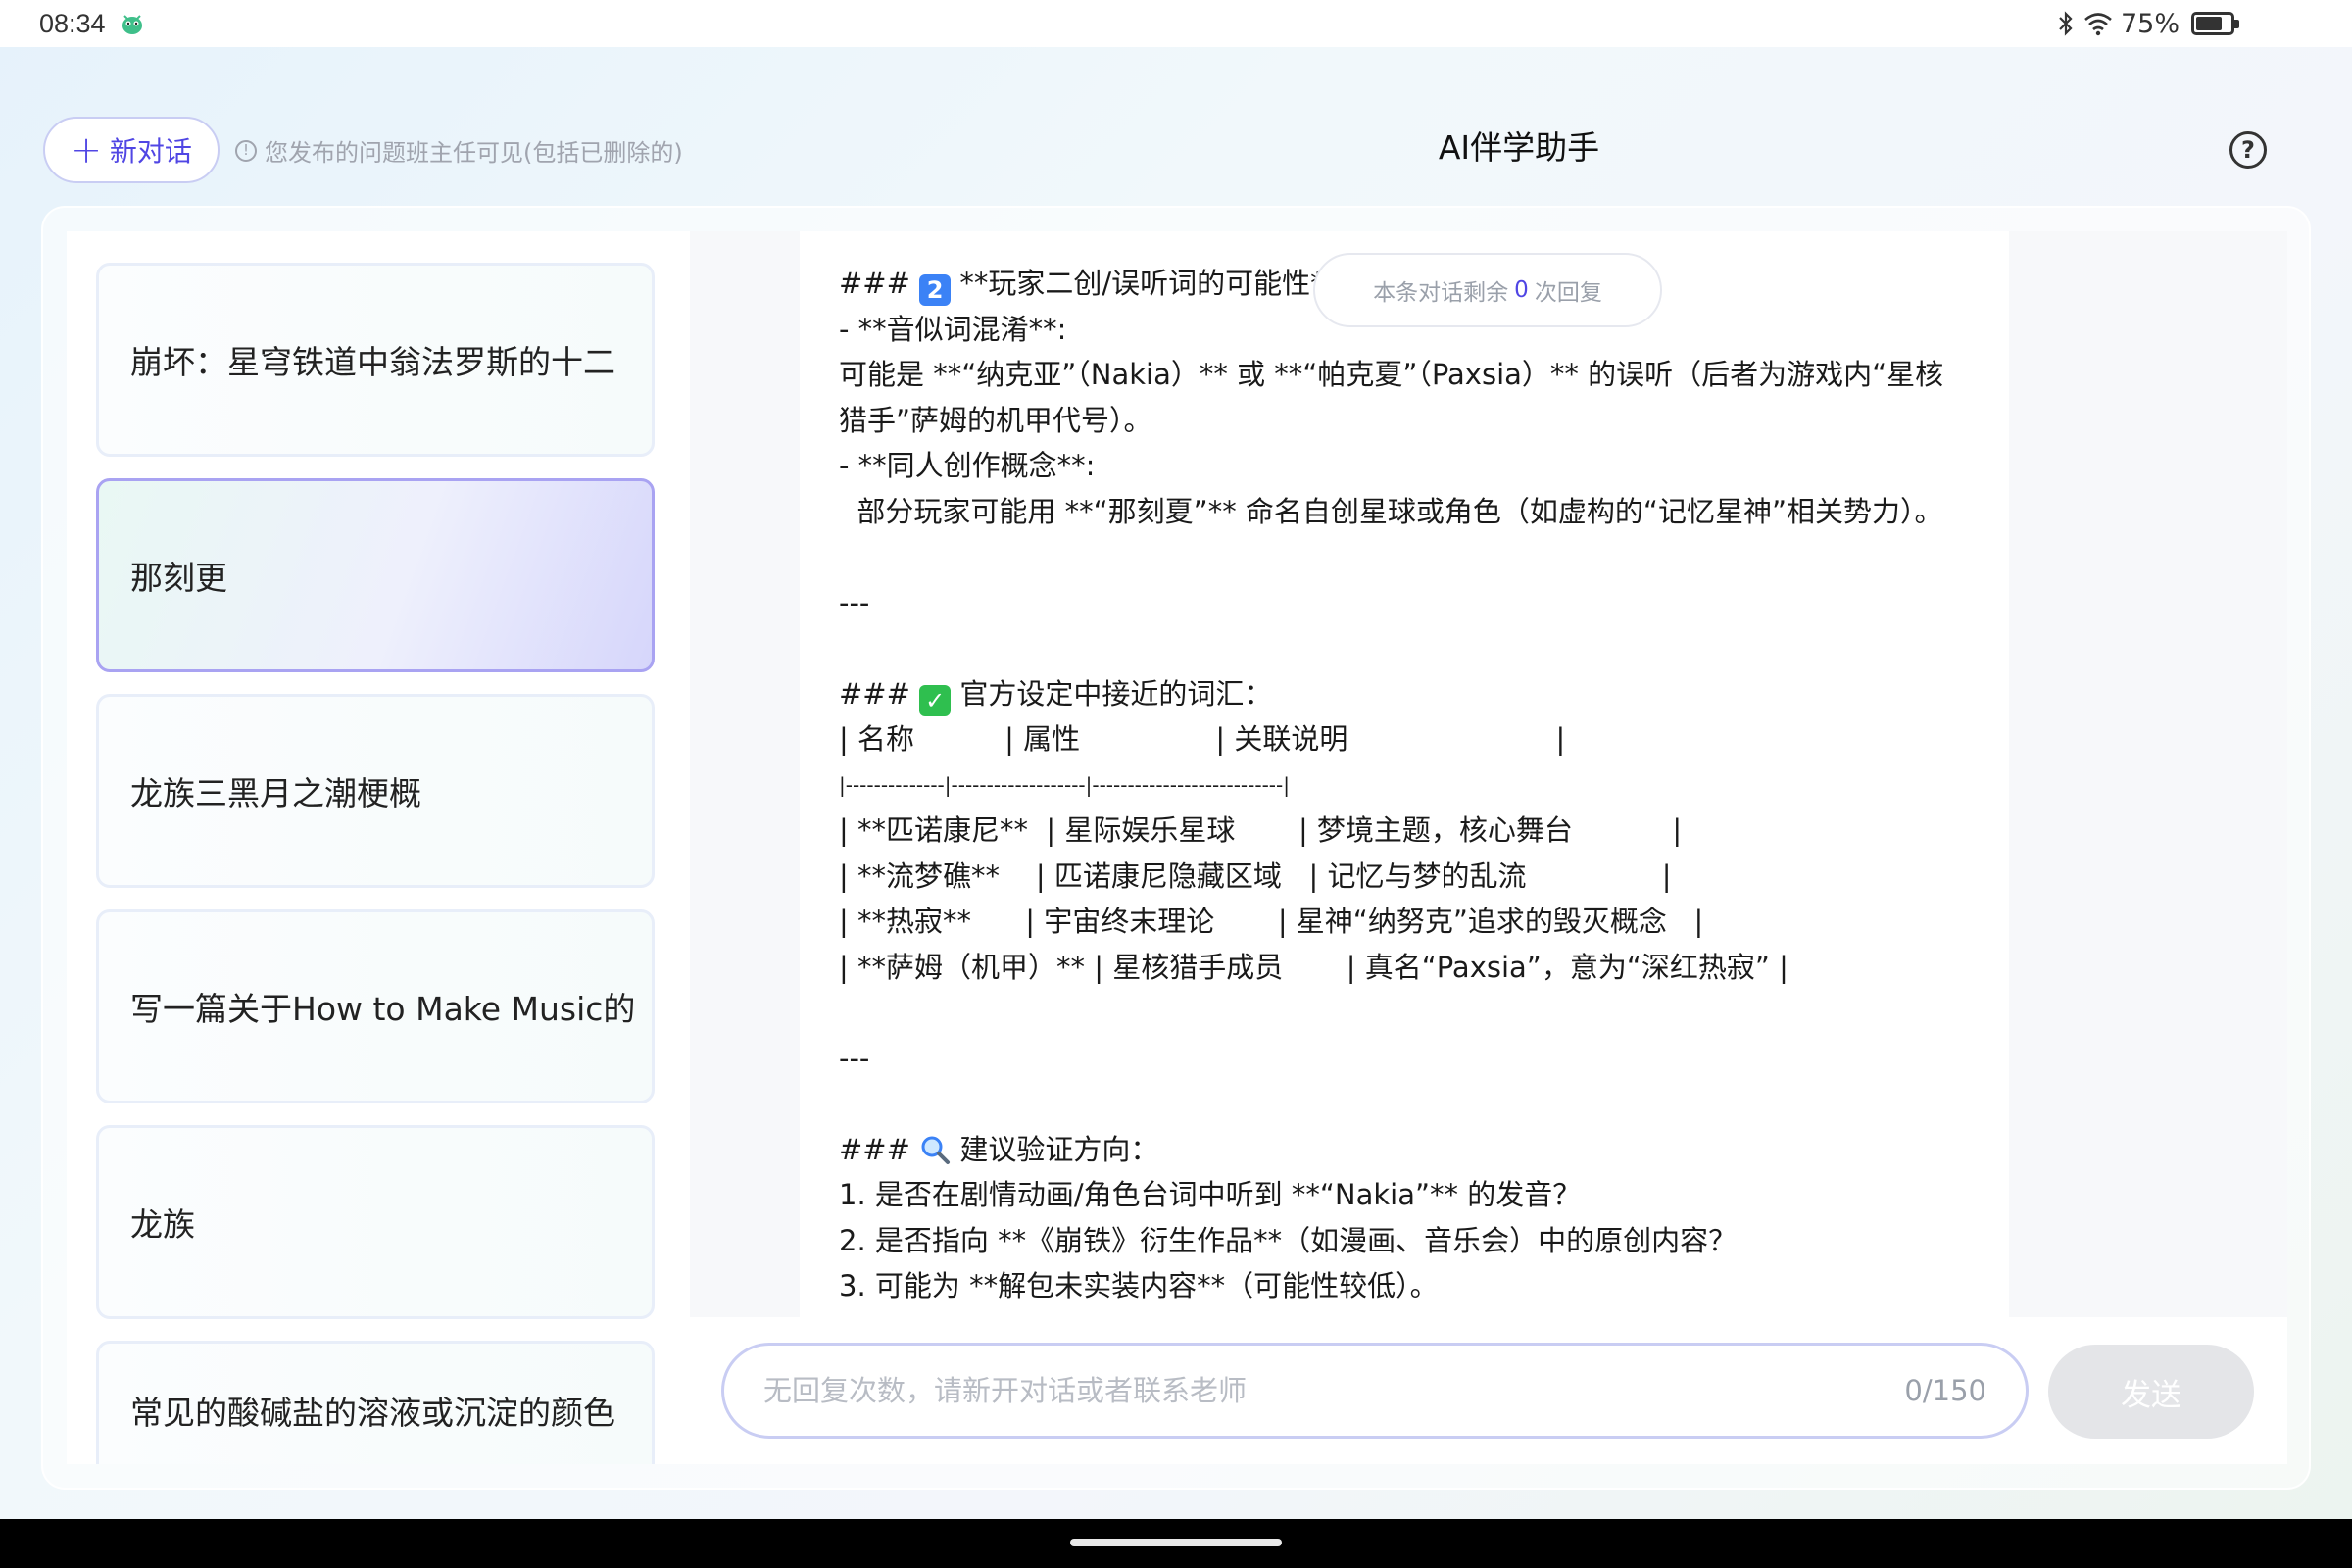 This screenshot has width=2352, height=1568. I want to click on status-time: 08:34, so click(72, 23).